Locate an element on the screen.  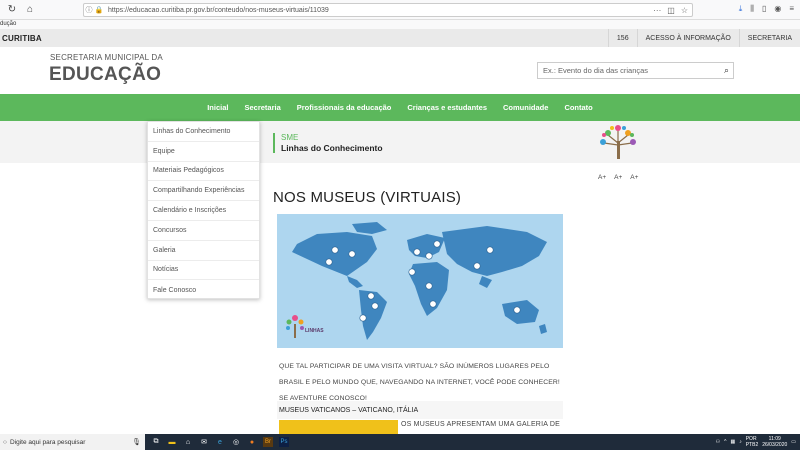
store-icon: ⌂ is located at coordinates (188, 442).